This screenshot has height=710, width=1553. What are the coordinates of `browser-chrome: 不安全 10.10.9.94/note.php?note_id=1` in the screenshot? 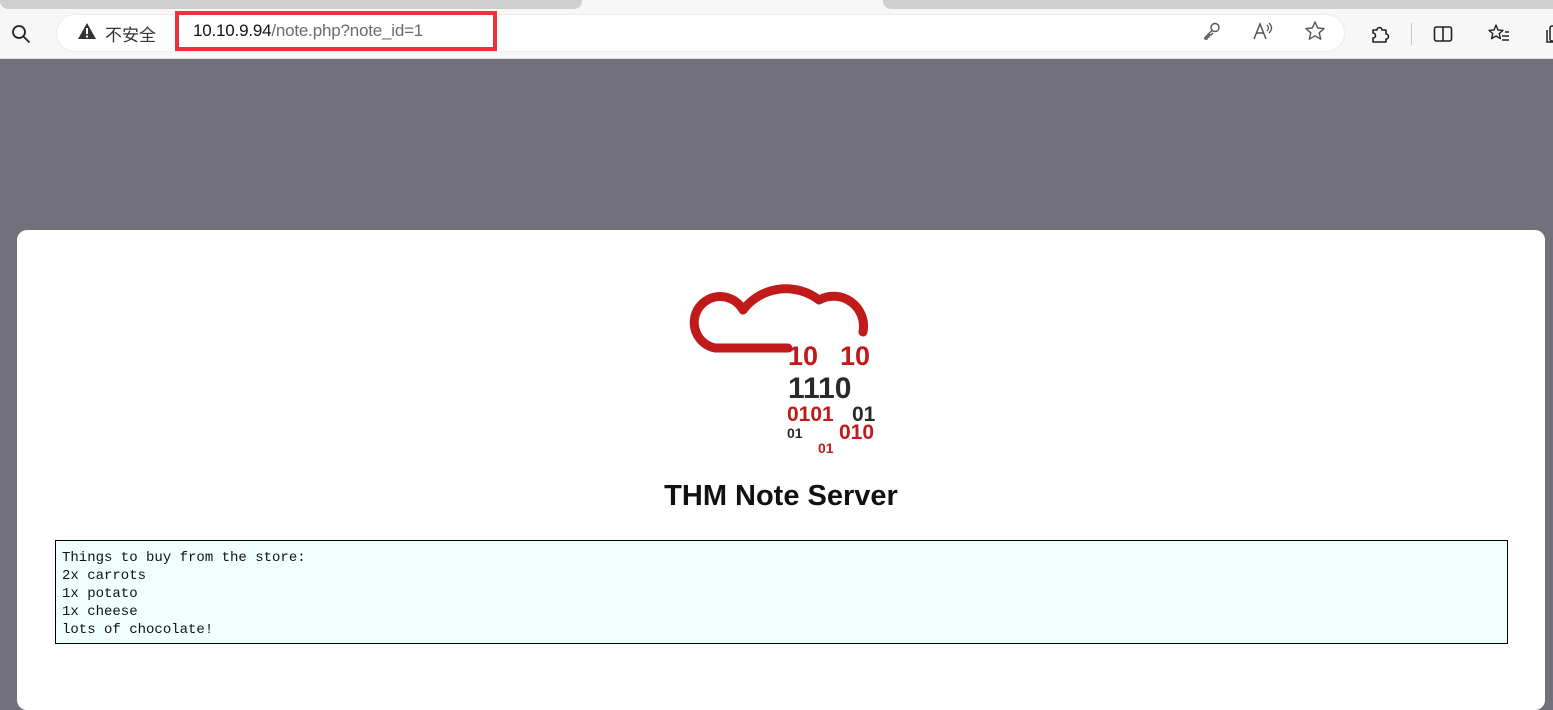 It's located at (776, 29).